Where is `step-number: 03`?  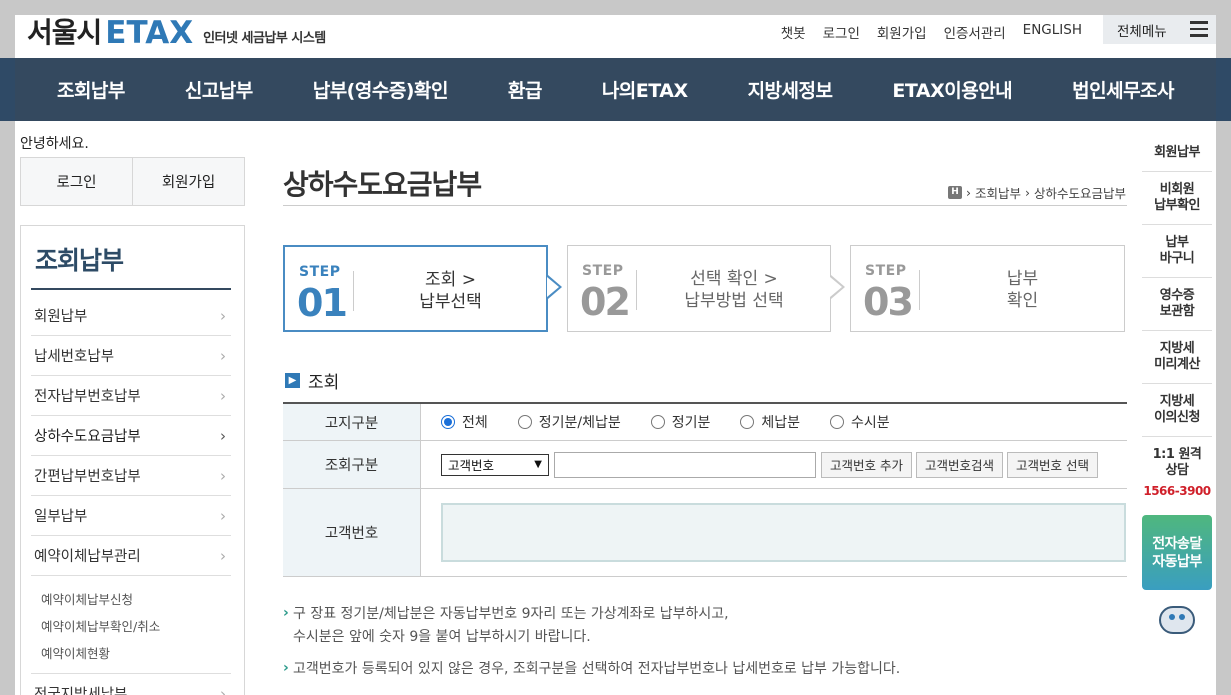 step-number: 03 is located at coordinates (888, 302).